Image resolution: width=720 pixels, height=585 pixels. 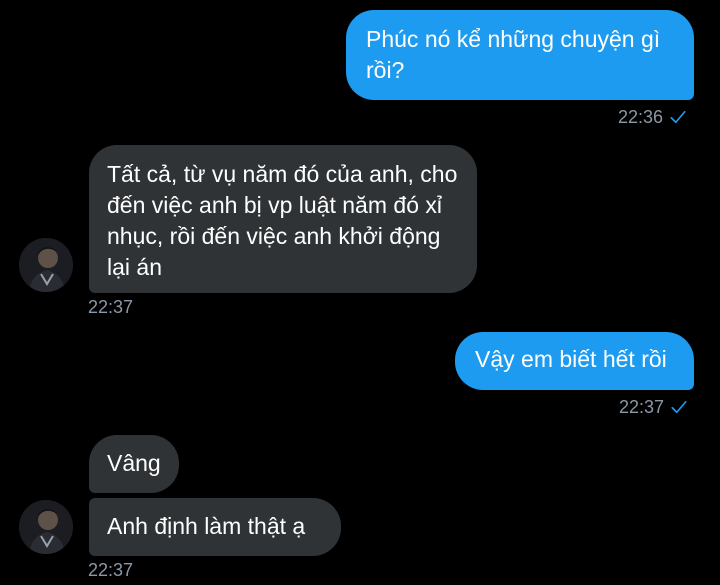 I want to click on message-text: Vậy em biết hết rồi, so click(x=571, y=359).